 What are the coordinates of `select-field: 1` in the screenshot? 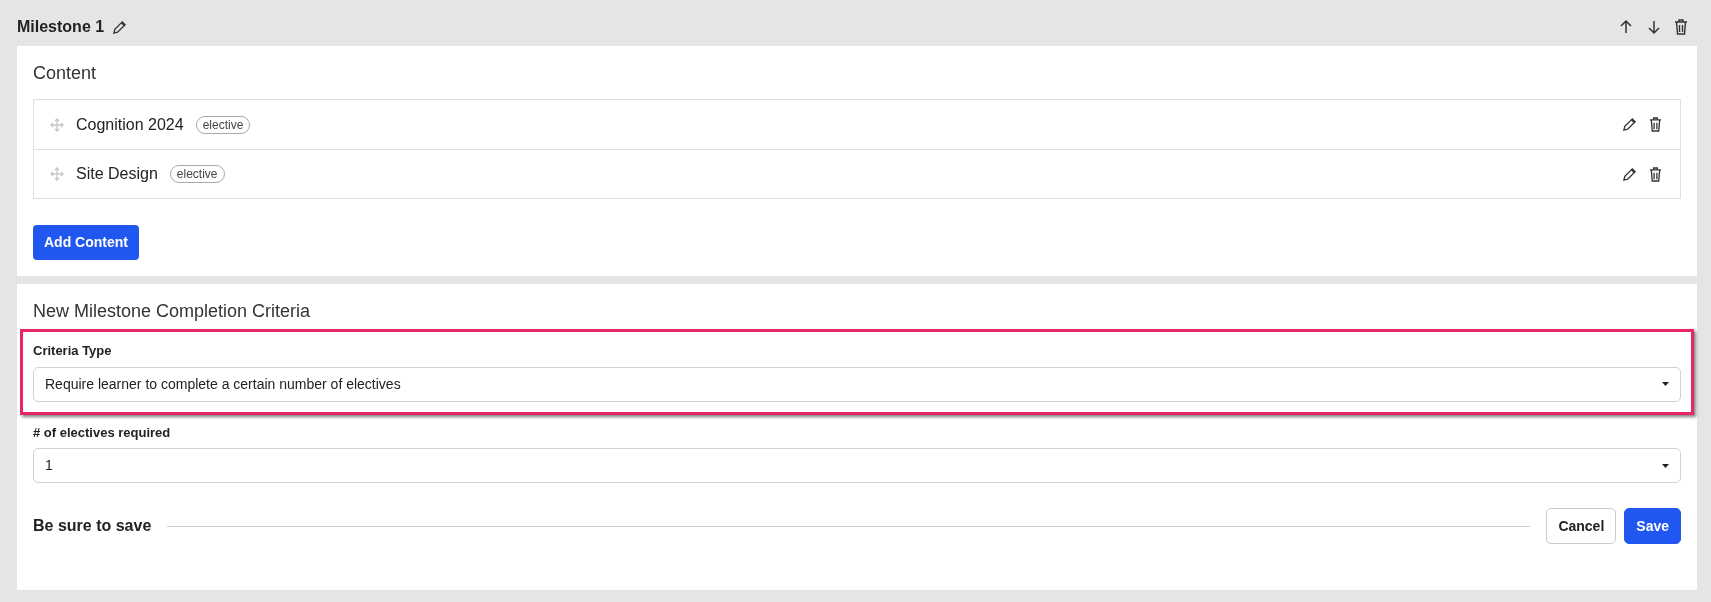 It's located at (857, 465).